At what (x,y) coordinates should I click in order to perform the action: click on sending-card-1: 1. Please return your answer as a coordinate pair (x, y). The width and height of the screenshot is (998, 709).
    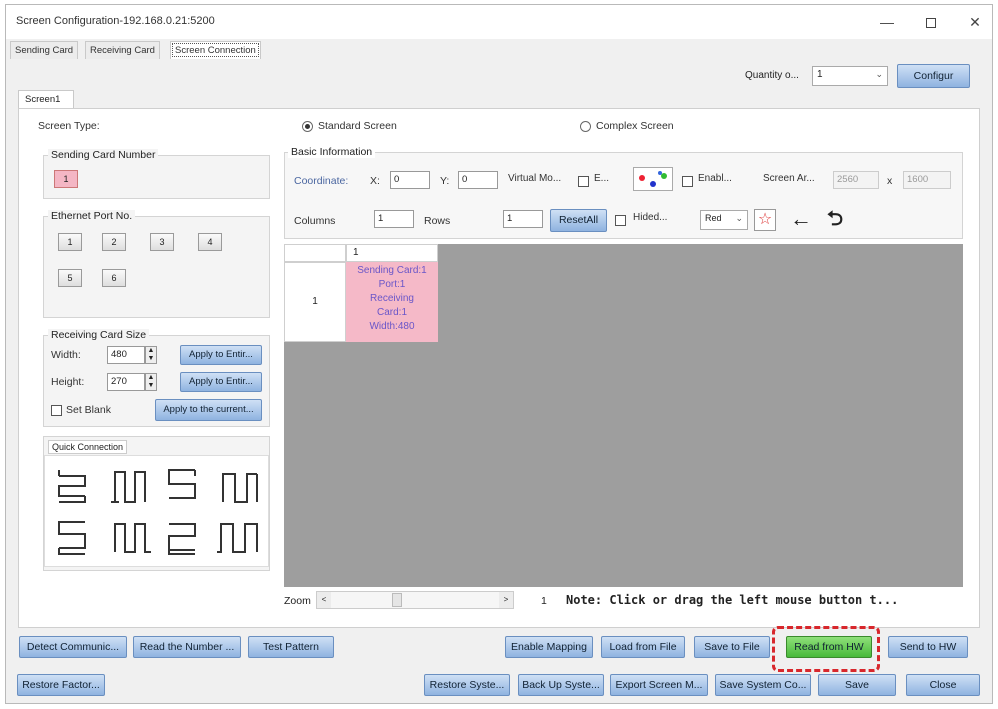
    Looking at the image, I should click on (66, 179).